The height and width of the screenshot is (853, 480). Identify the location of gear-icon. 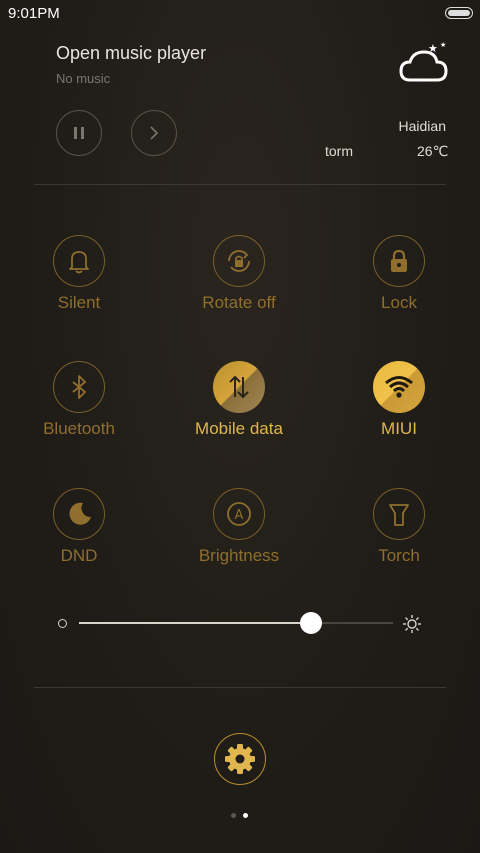
(240, 759).